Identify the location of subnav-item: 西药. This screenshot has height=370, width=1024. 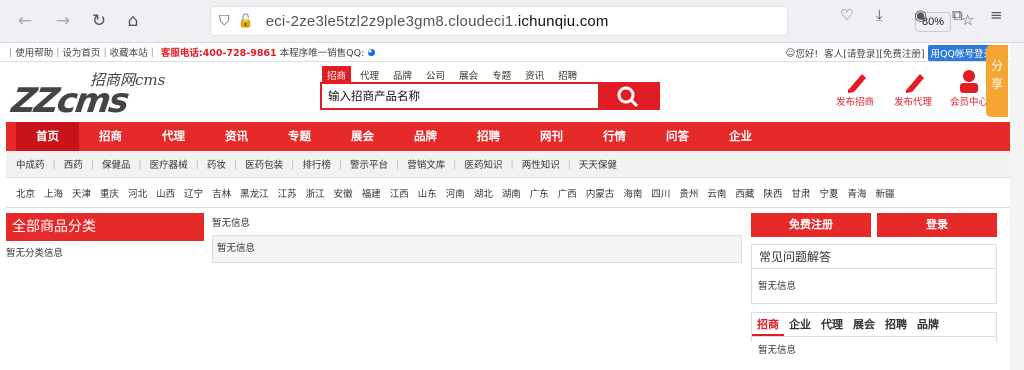
(73, 164).